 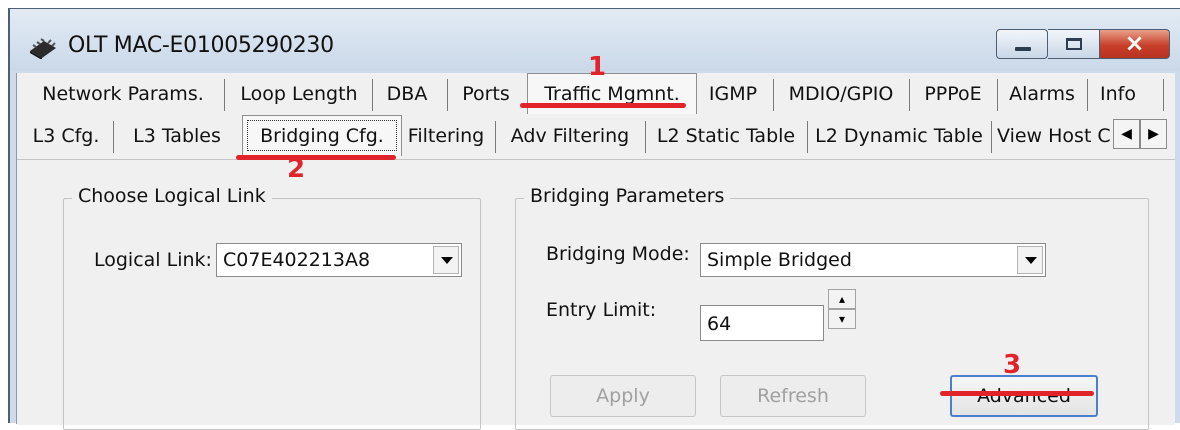 I want to click on close-button: ×, so click(x=1135, y=44).